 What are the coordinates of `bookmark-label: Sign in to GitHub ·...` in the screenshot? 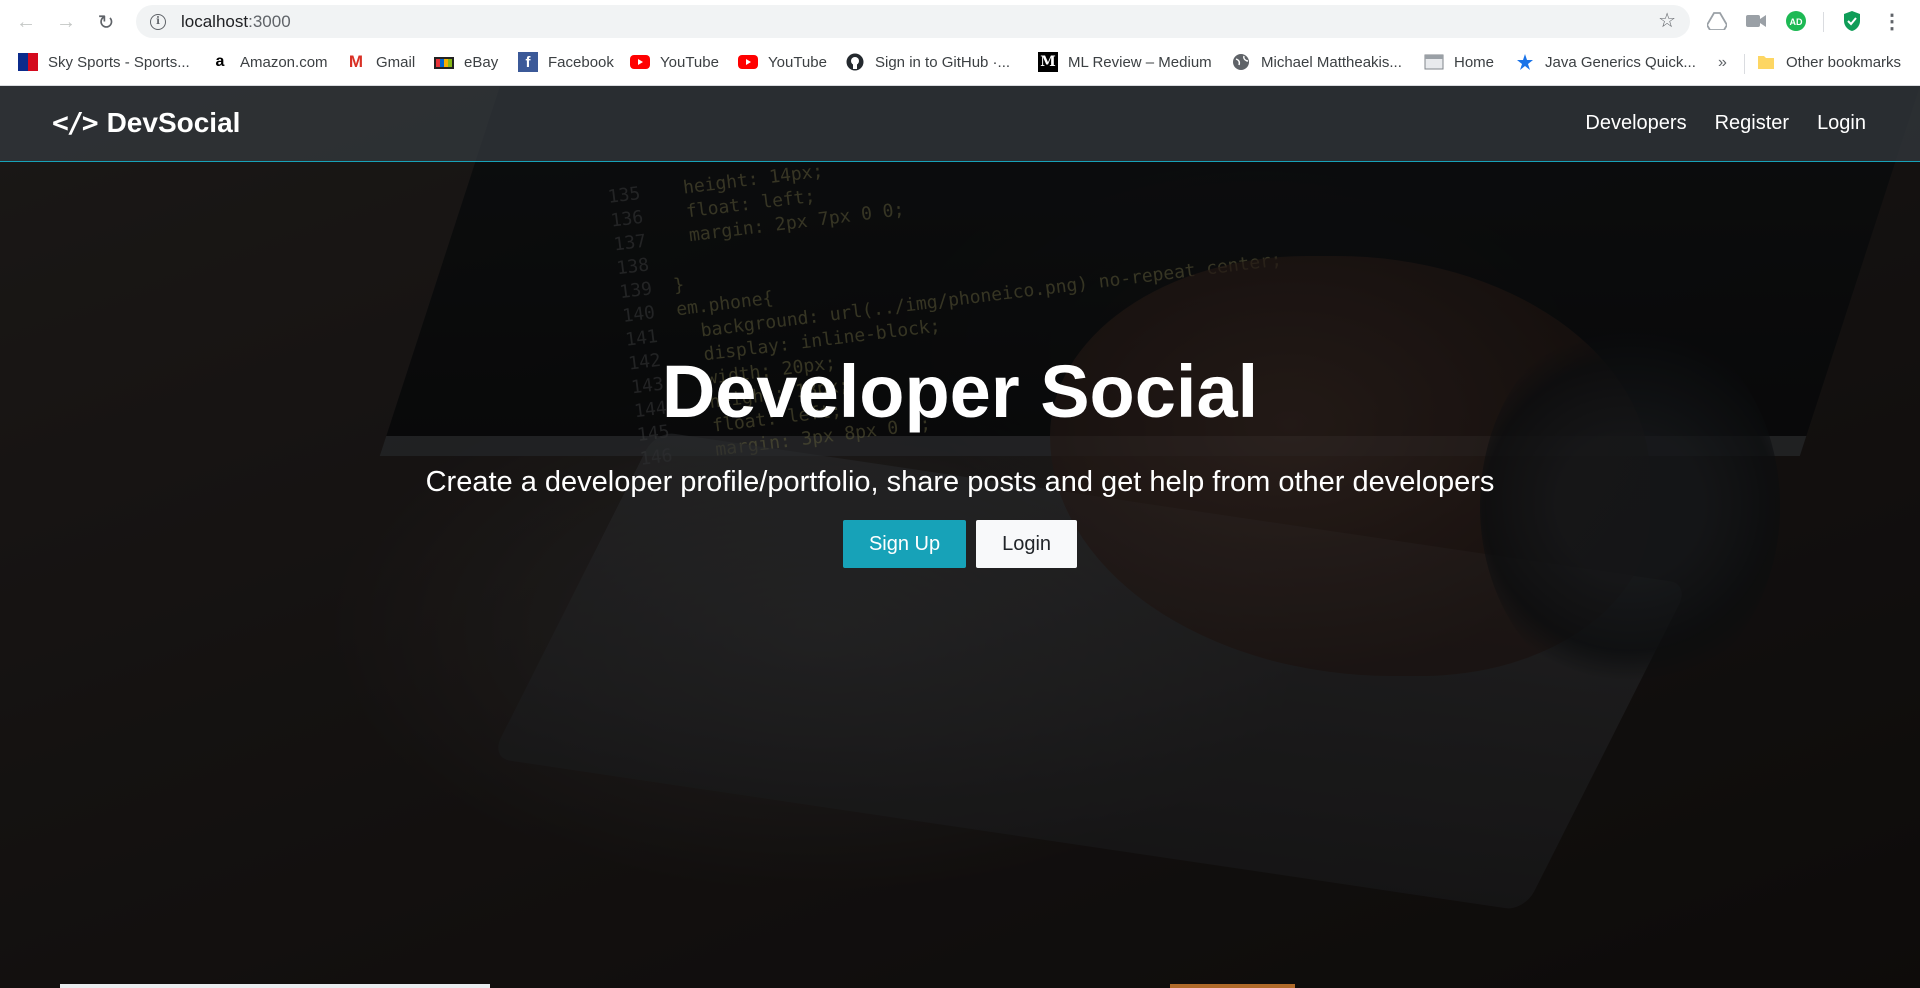 It's located at (943, 62).